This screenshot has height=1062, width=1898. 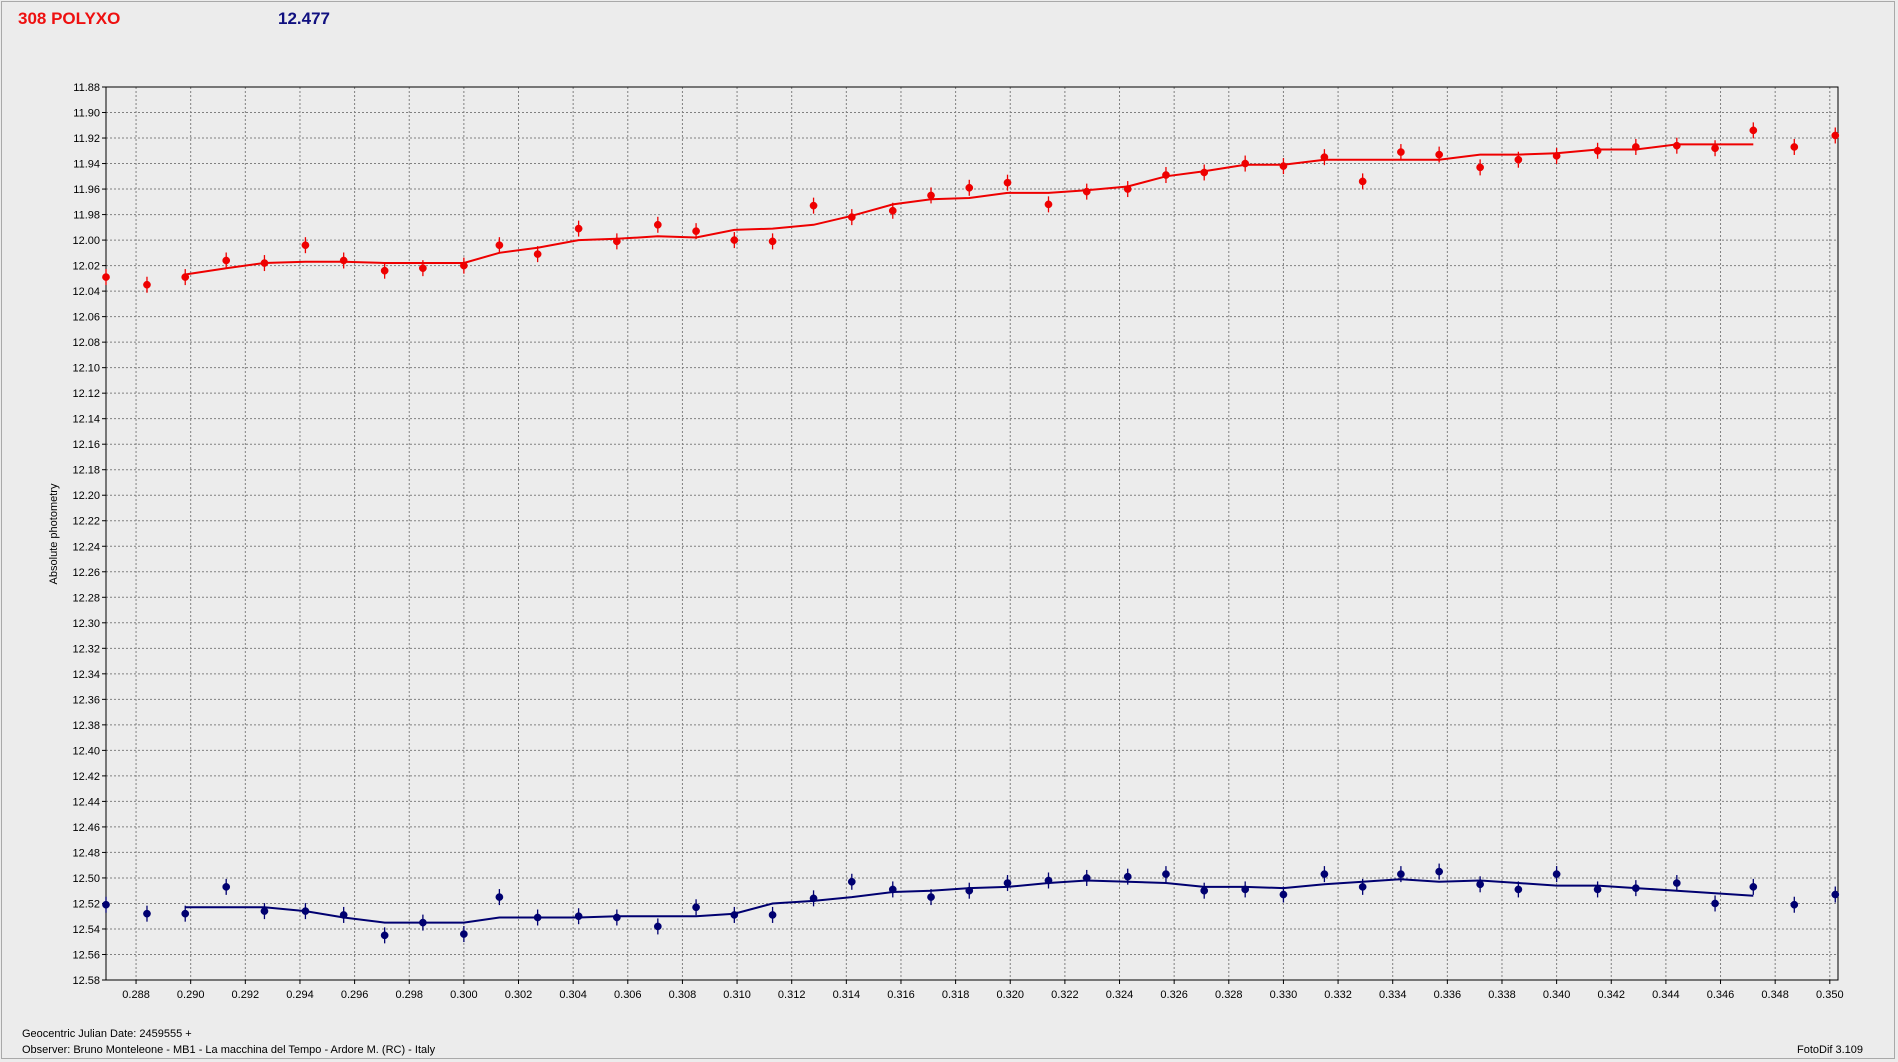 I want to click on y-tick-label: 12.36, so click(x=86, y=700).